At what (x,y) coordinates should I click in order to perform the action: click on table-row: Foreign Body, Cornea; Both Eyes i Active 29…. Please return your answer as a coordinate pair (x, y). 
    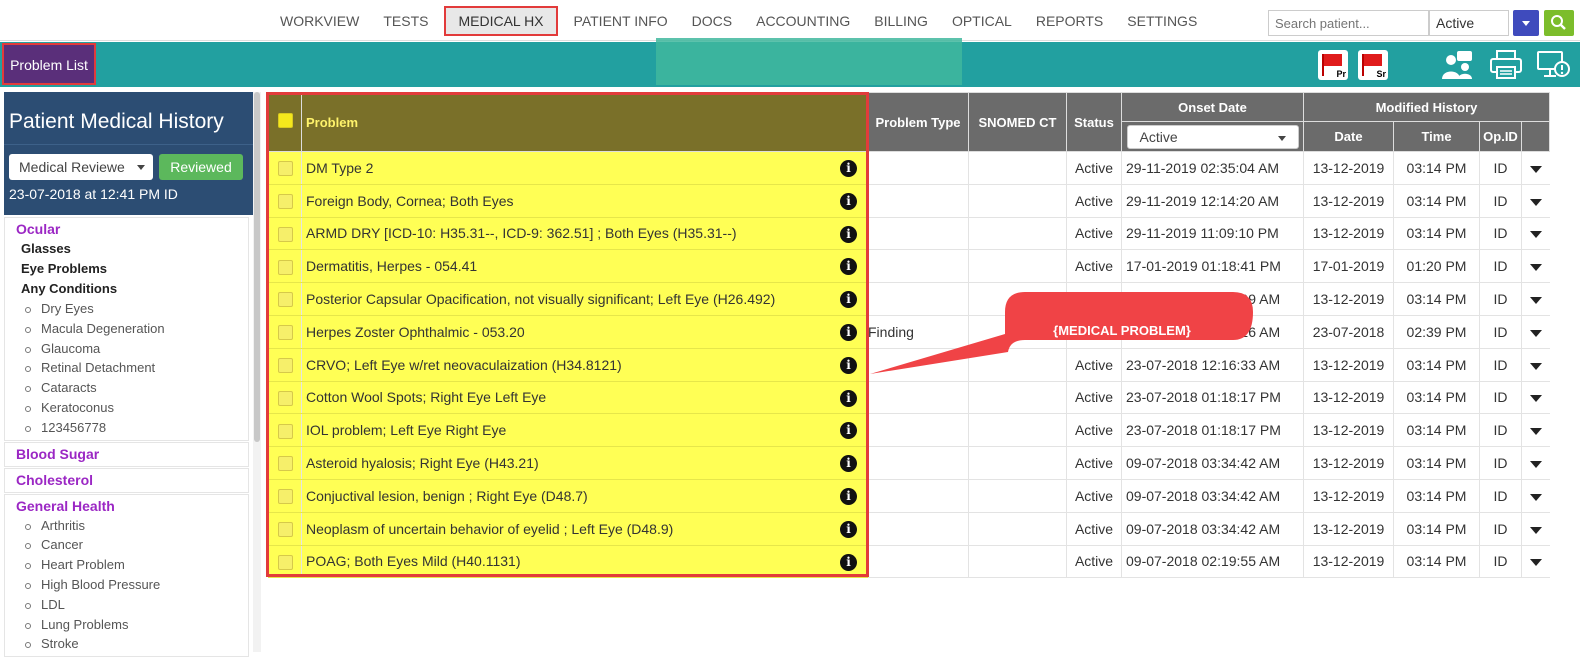
    Looking at the image, I should click on (909, 201).